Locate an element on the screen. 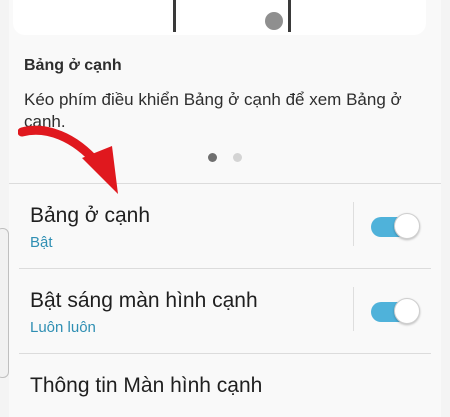 This screenshot has height=417, width=450. preview-handle-dot is located at coordinates (274, 21).